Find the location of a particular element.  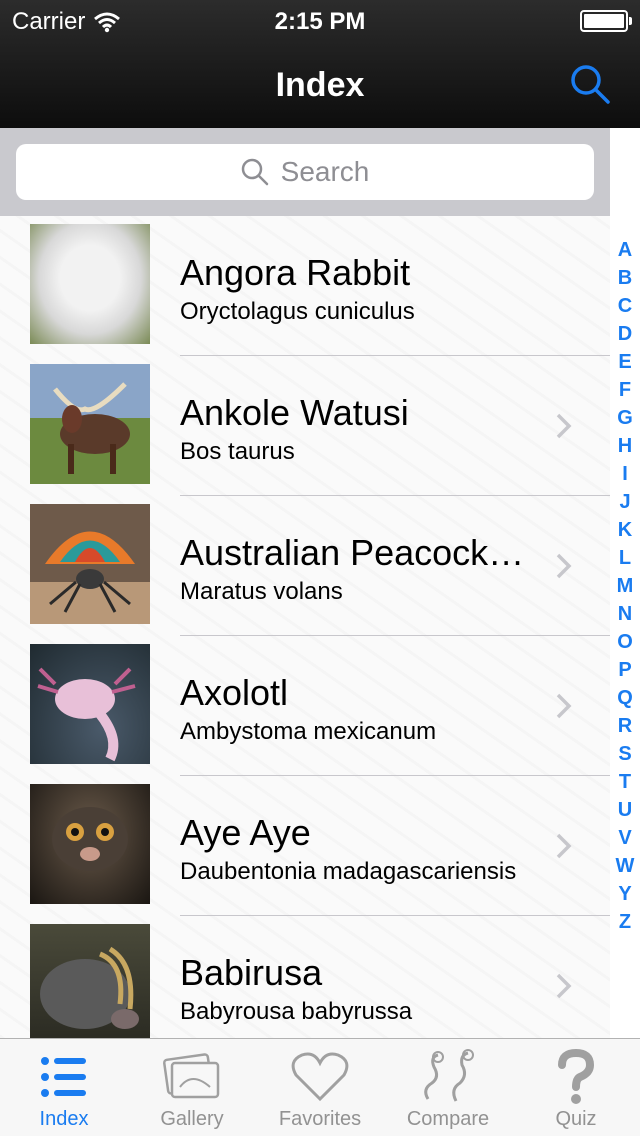

tab-gallery: Gallery is located at coordinates (192, 1087).